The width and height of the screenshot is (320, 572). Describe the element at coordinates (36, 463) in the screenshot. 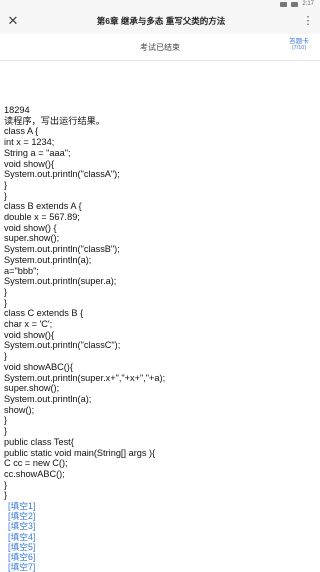

I see `code-line: C cc = new C();` at that location.